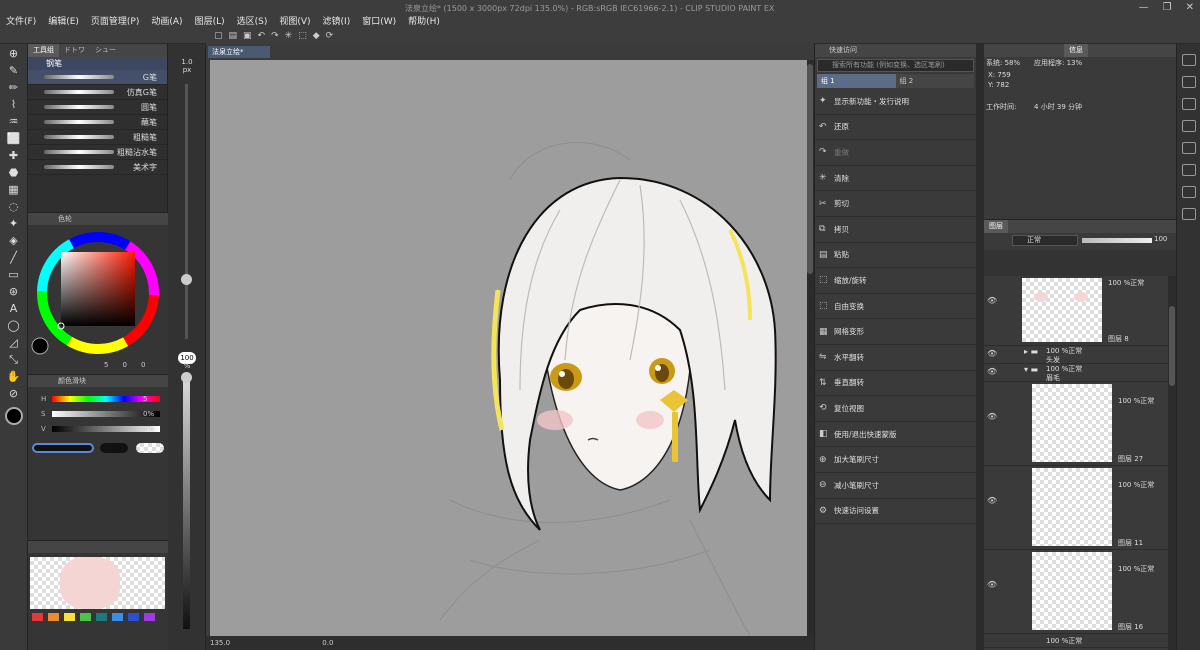 Image resolution: width=1200 pixels, height=650 pixels. What do you see at coordinates (1188, 126) in the screenshot?
I see `layer-icon` at bounding box center [1188, 126].